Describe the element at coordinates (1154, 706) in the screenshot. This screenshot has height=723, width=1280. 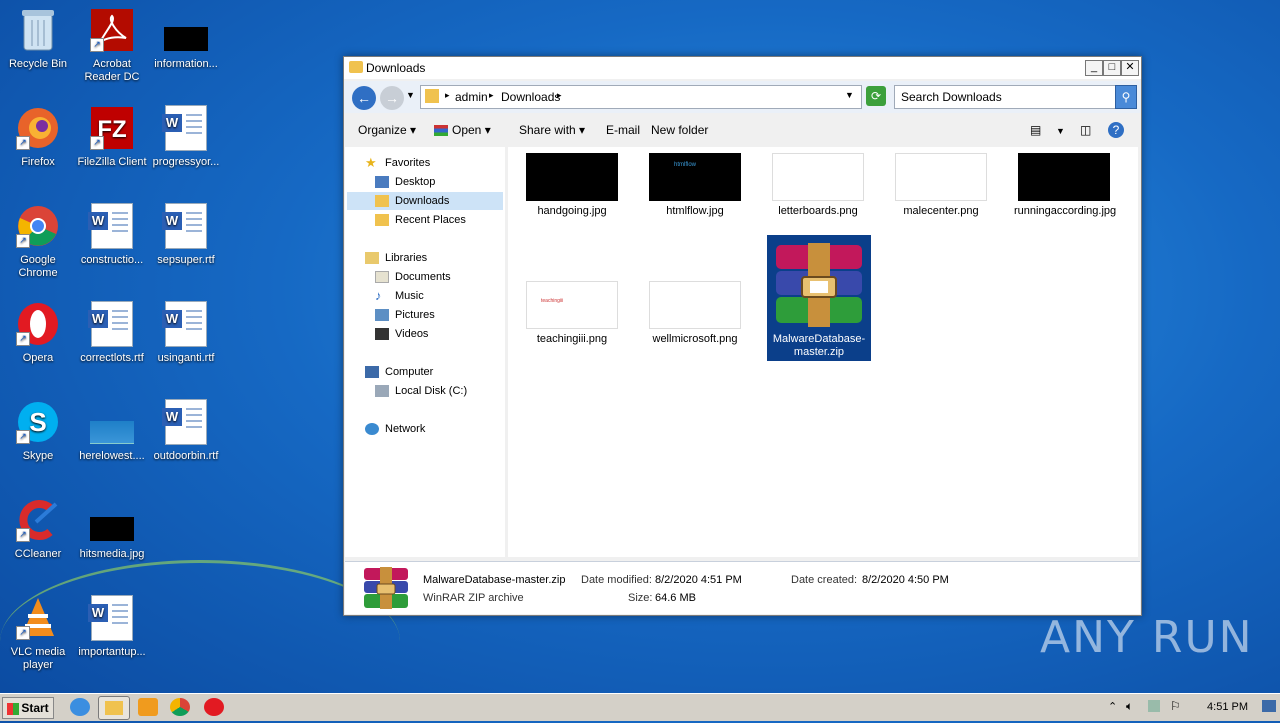
I see `network-tray-icon` at that location.